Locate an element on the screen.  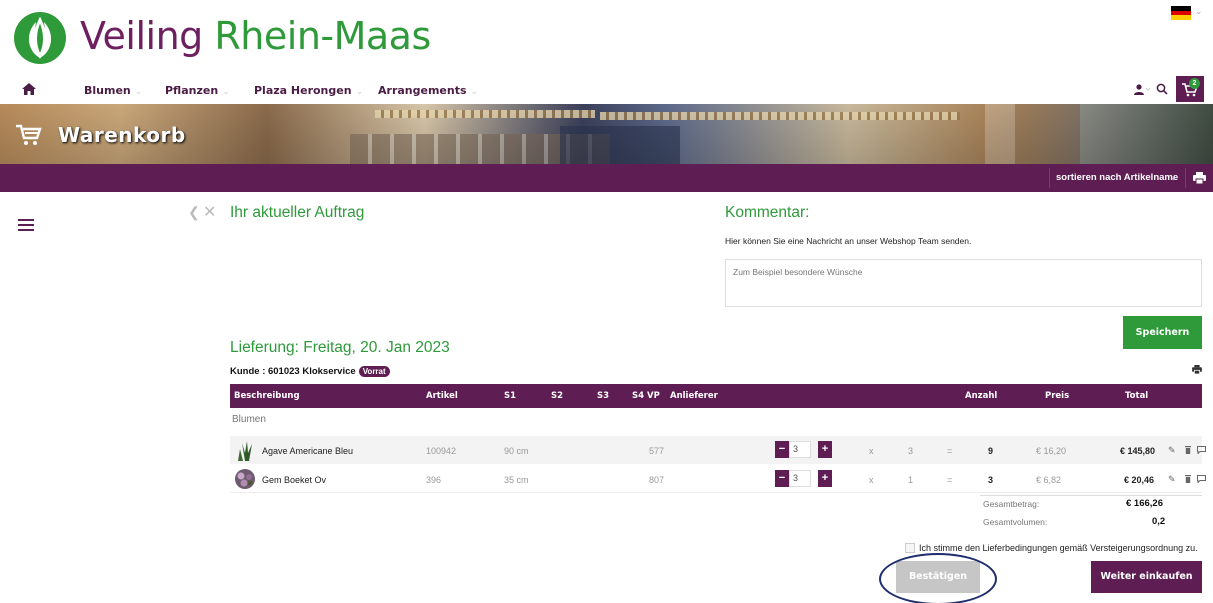
nav-item-label: Pflanzen is located at coordinates (192, 90).